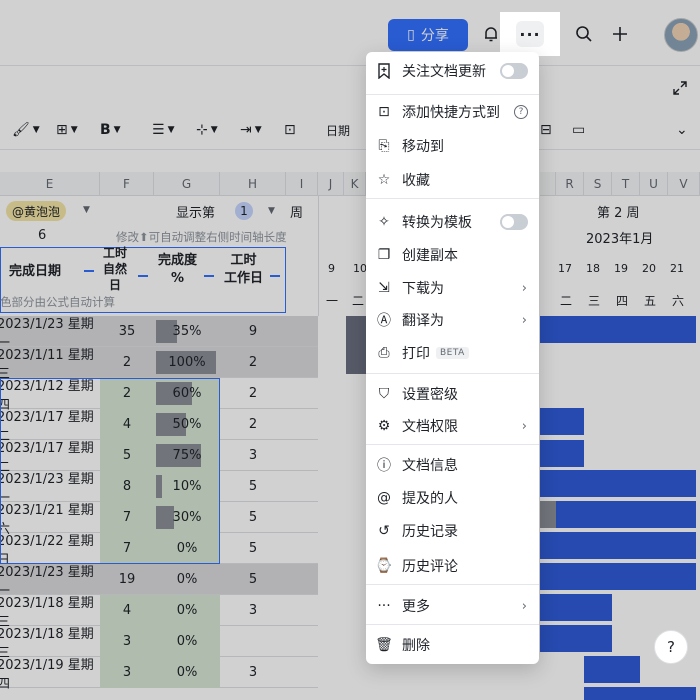  What do you see at coordinates (48, 674) in the screenshot?
I see `finish-date-cell: 2023/1/19 星期四` at bounding box center [48, 674].